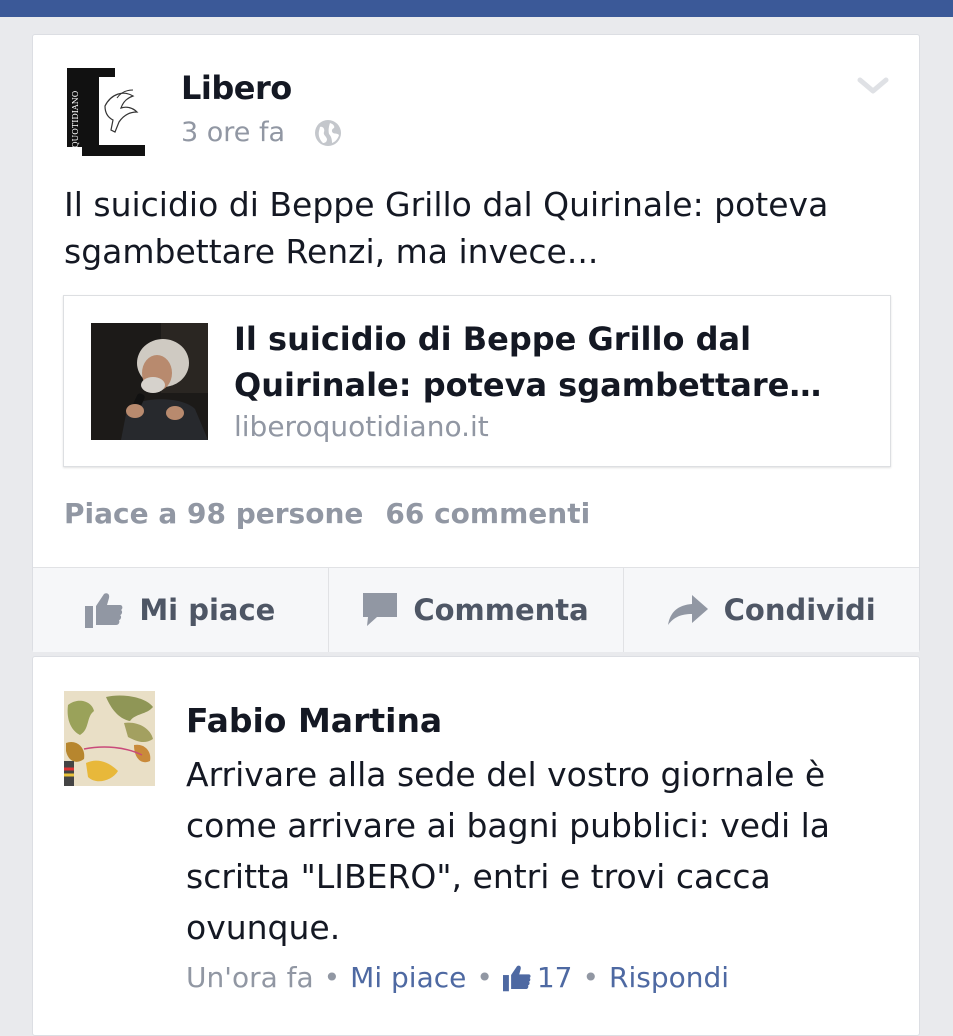 The width and height of the screenshot is (953, 1036). Describe the element at coordinates (75, 119) in the screenshot. I see `logo-vertical-text: QUOTIDIANO` at that location.